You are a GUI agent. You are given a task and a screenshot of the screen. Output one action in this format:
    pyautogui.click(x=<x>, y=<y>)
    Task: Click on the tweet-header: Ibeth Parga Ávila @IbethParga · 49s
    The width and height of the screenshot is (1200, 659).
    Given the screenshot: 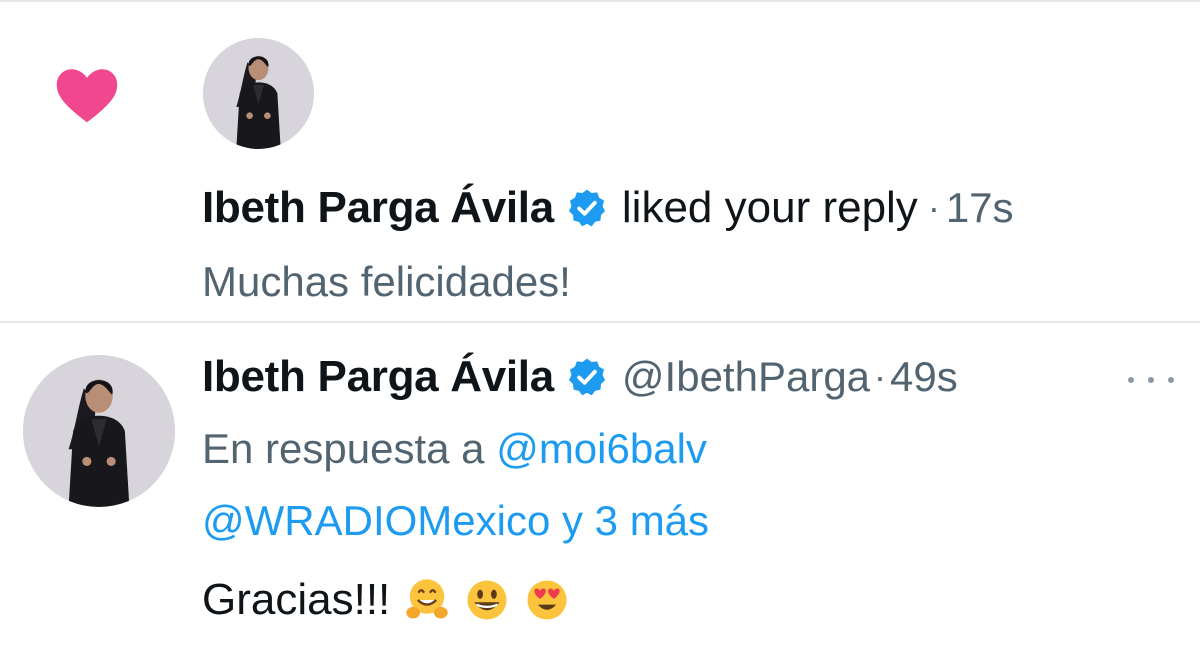 What is the action you would take?
    pyautogui.click(x=580, y=377)
    